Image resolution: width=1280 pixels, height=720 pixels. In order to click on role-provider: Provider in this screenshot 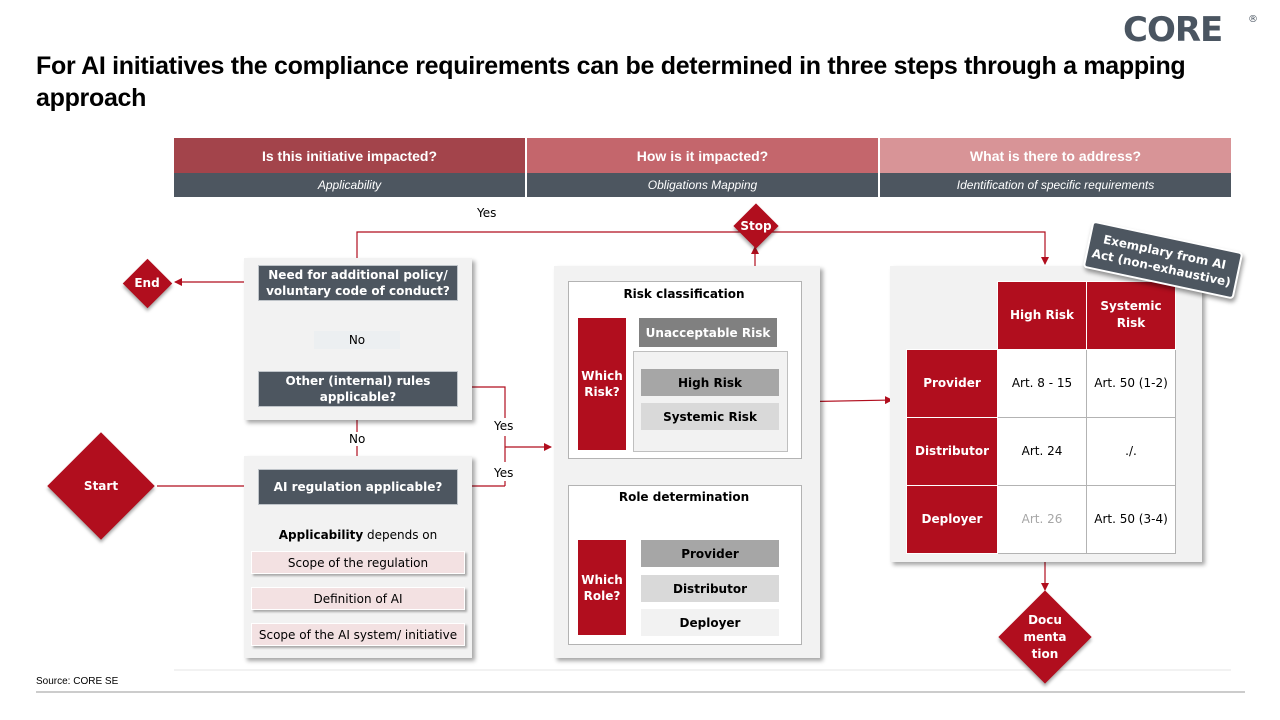, I will do `click(710, 553)`.